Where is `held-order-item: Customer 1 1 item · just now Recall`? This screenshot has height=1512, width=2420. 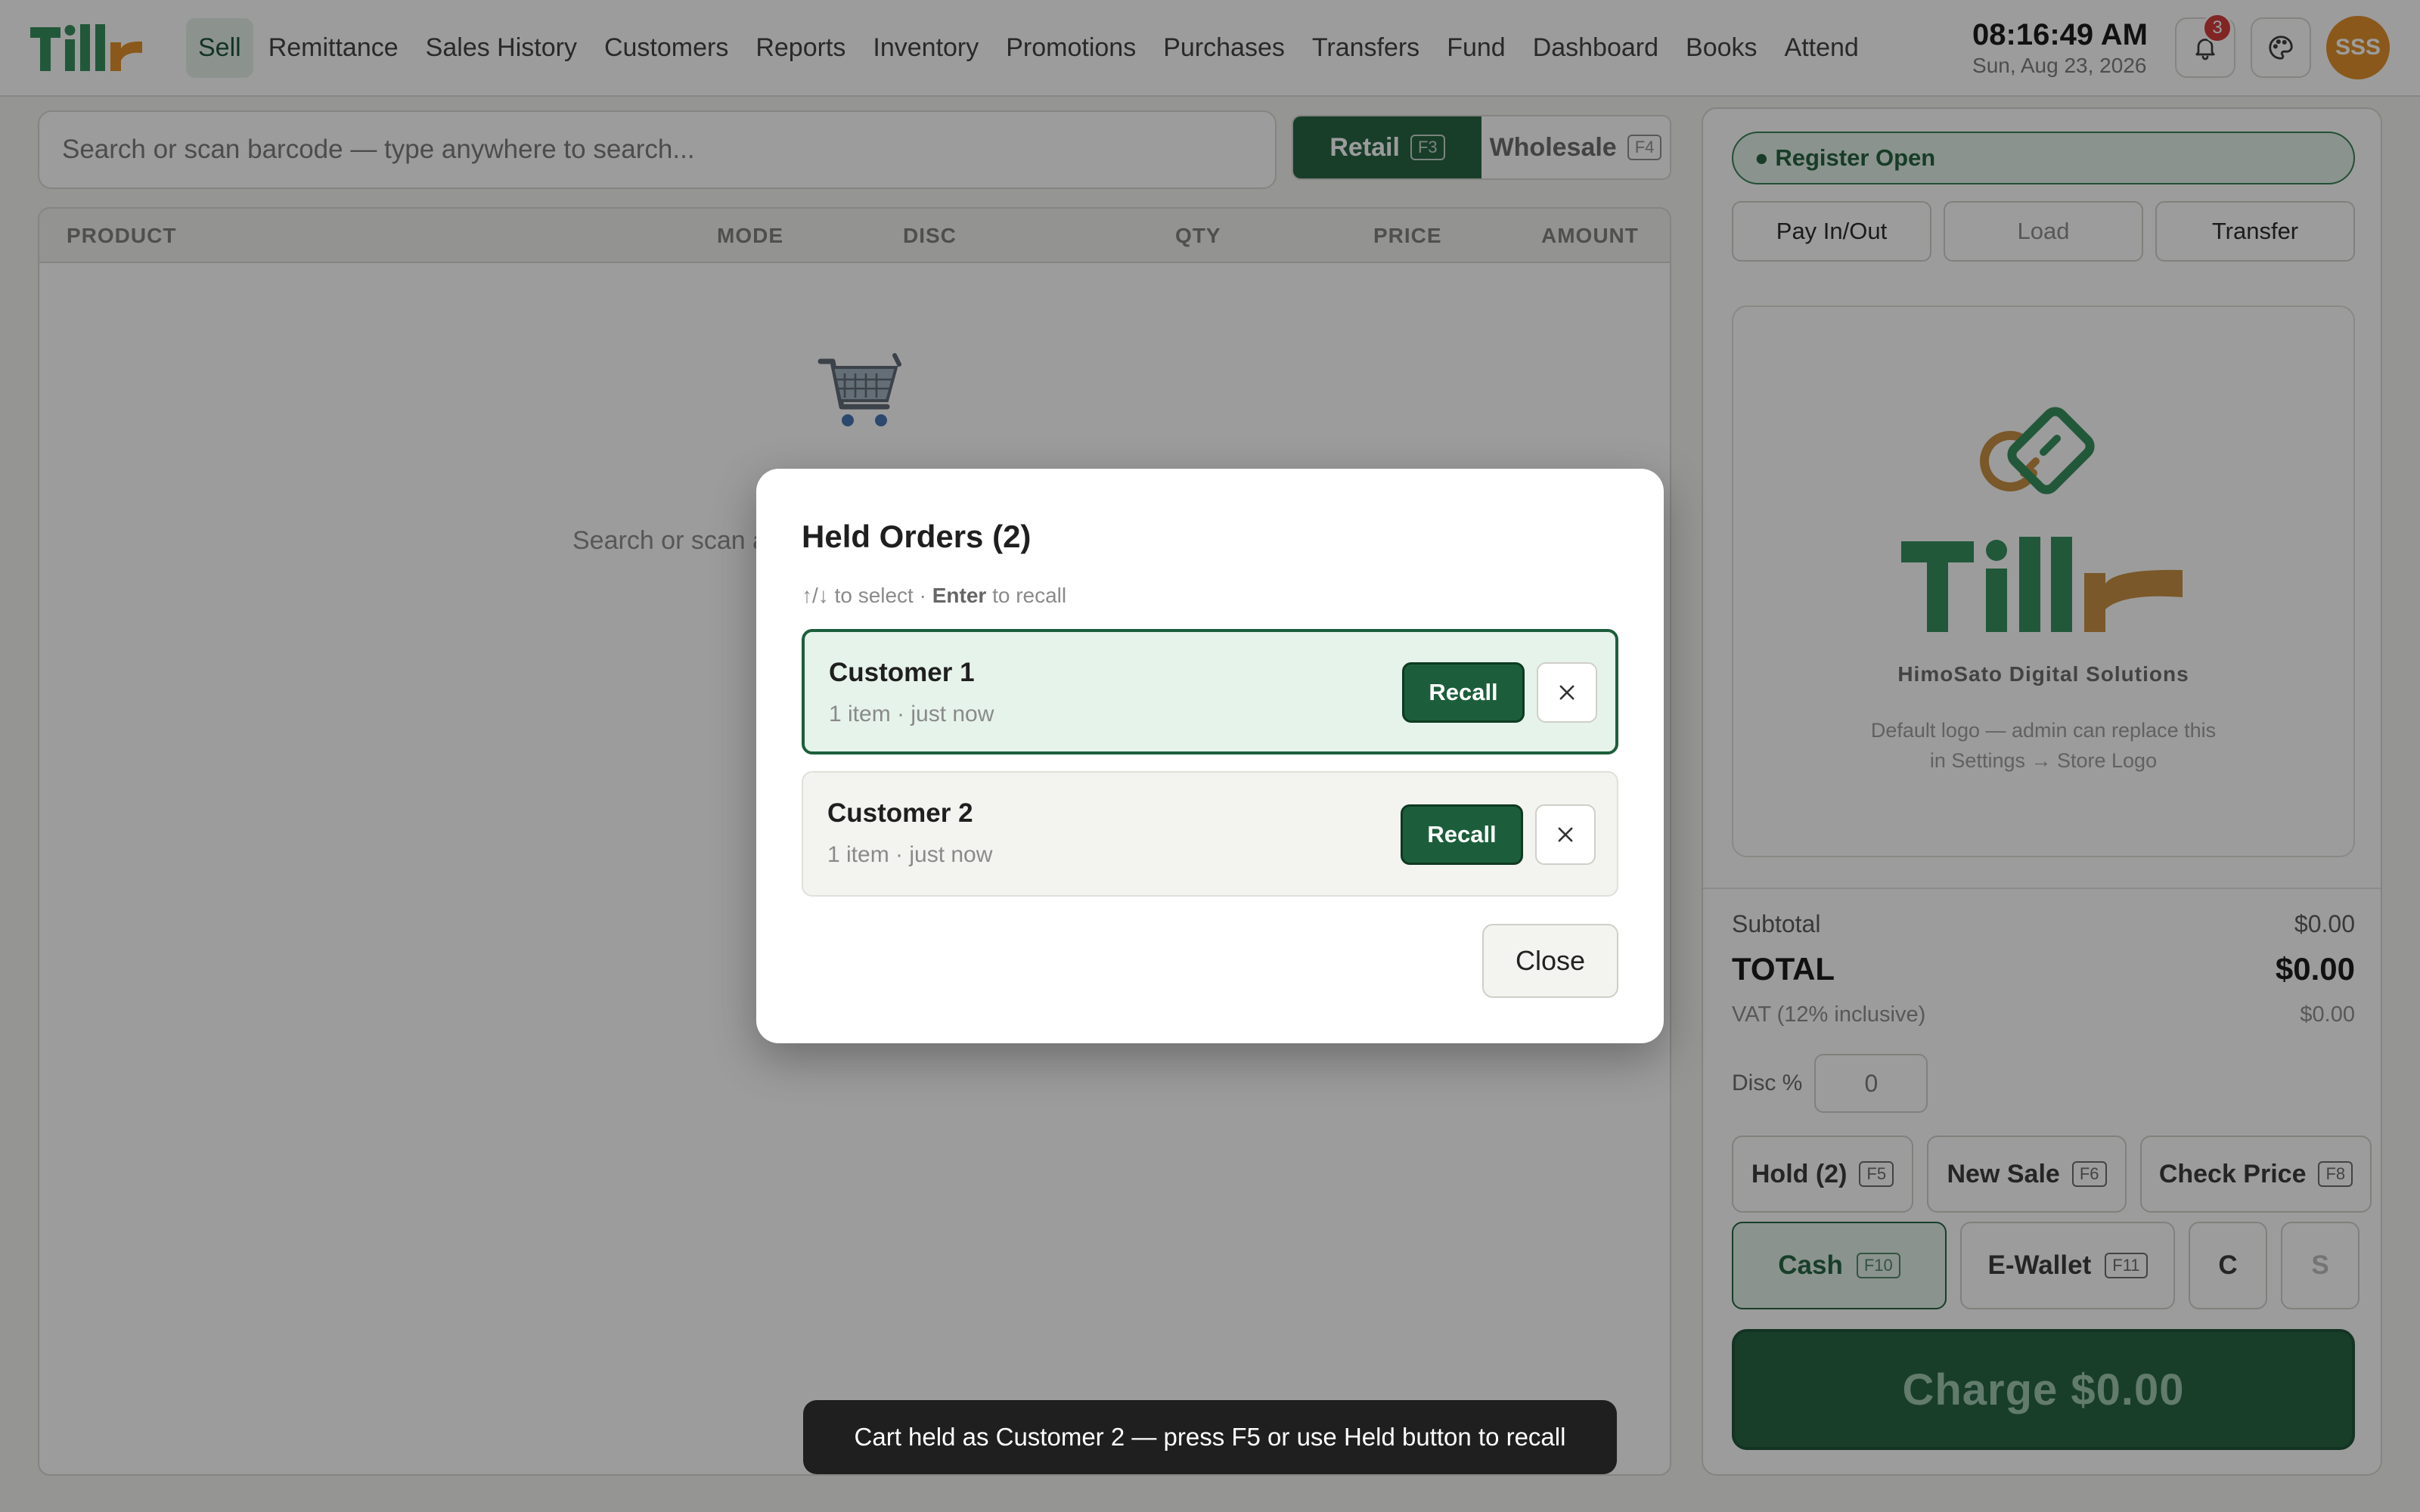
held-order-item: Customer 1 1 item · just now Recall is located at coordinates (1210, 692).